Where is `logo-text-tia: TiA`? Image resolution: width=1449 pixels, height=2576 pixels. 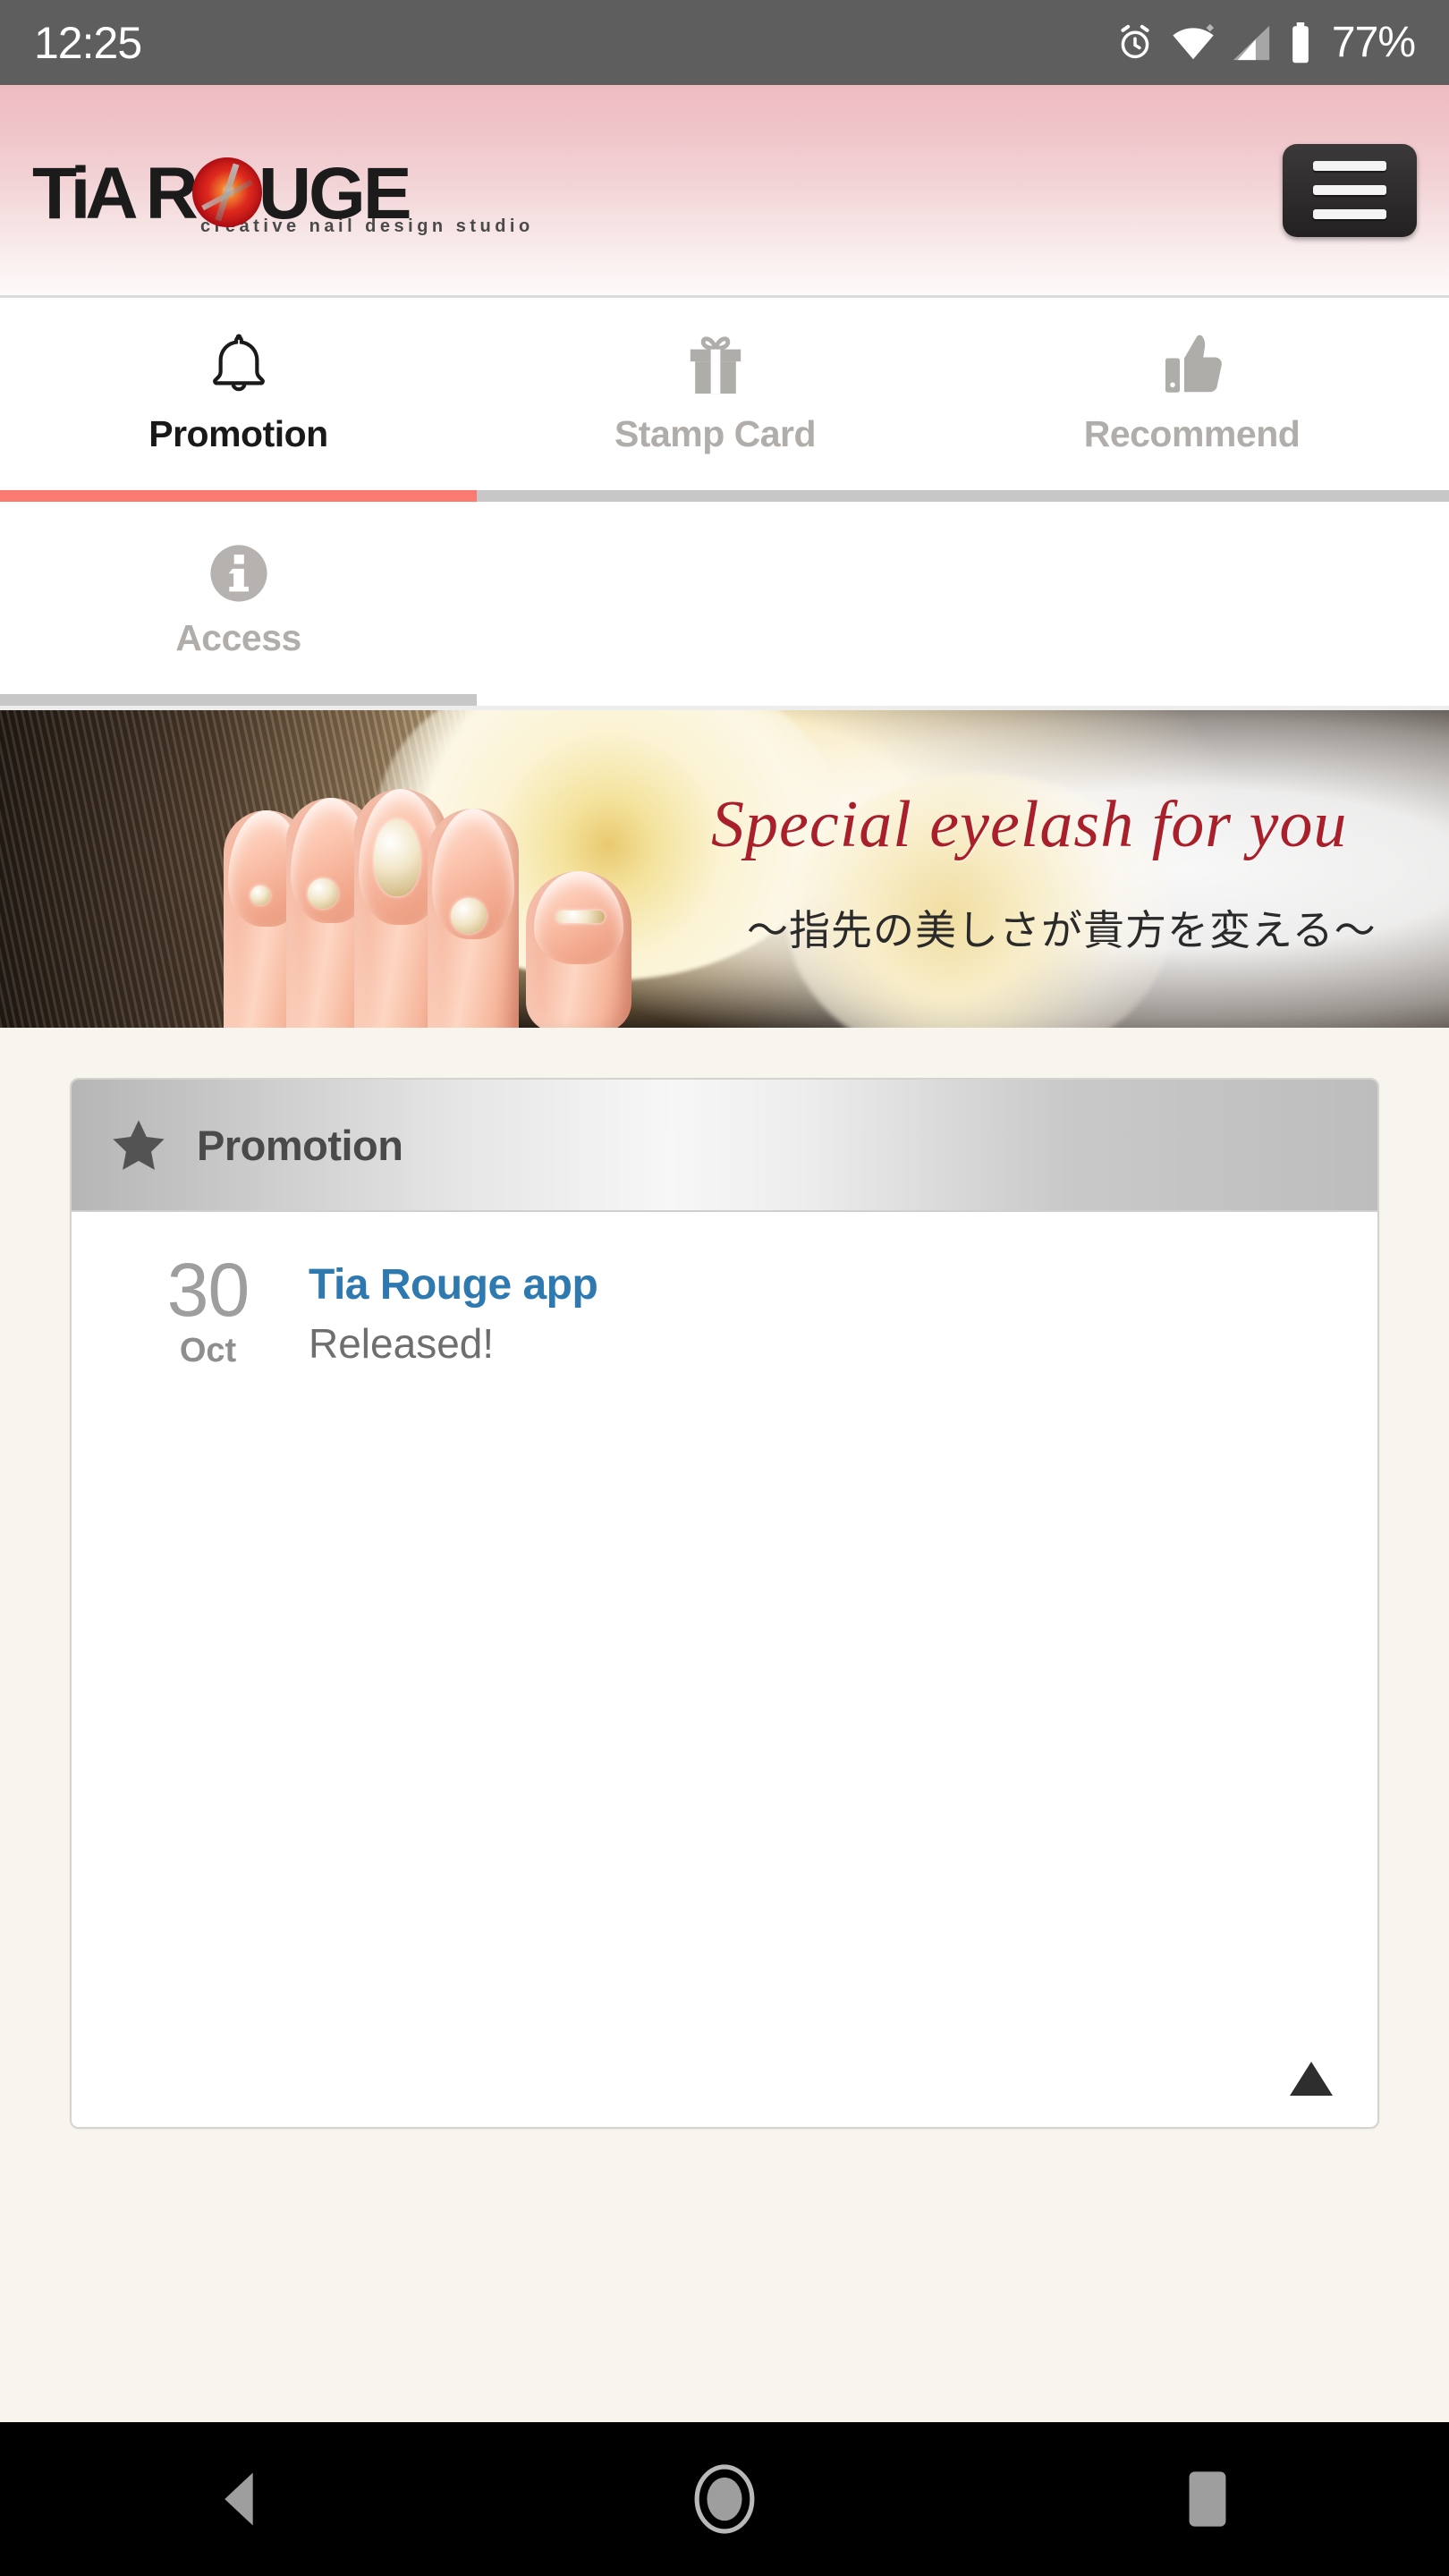
logo-text-tia: TiA is located at coordinates (85, 194).